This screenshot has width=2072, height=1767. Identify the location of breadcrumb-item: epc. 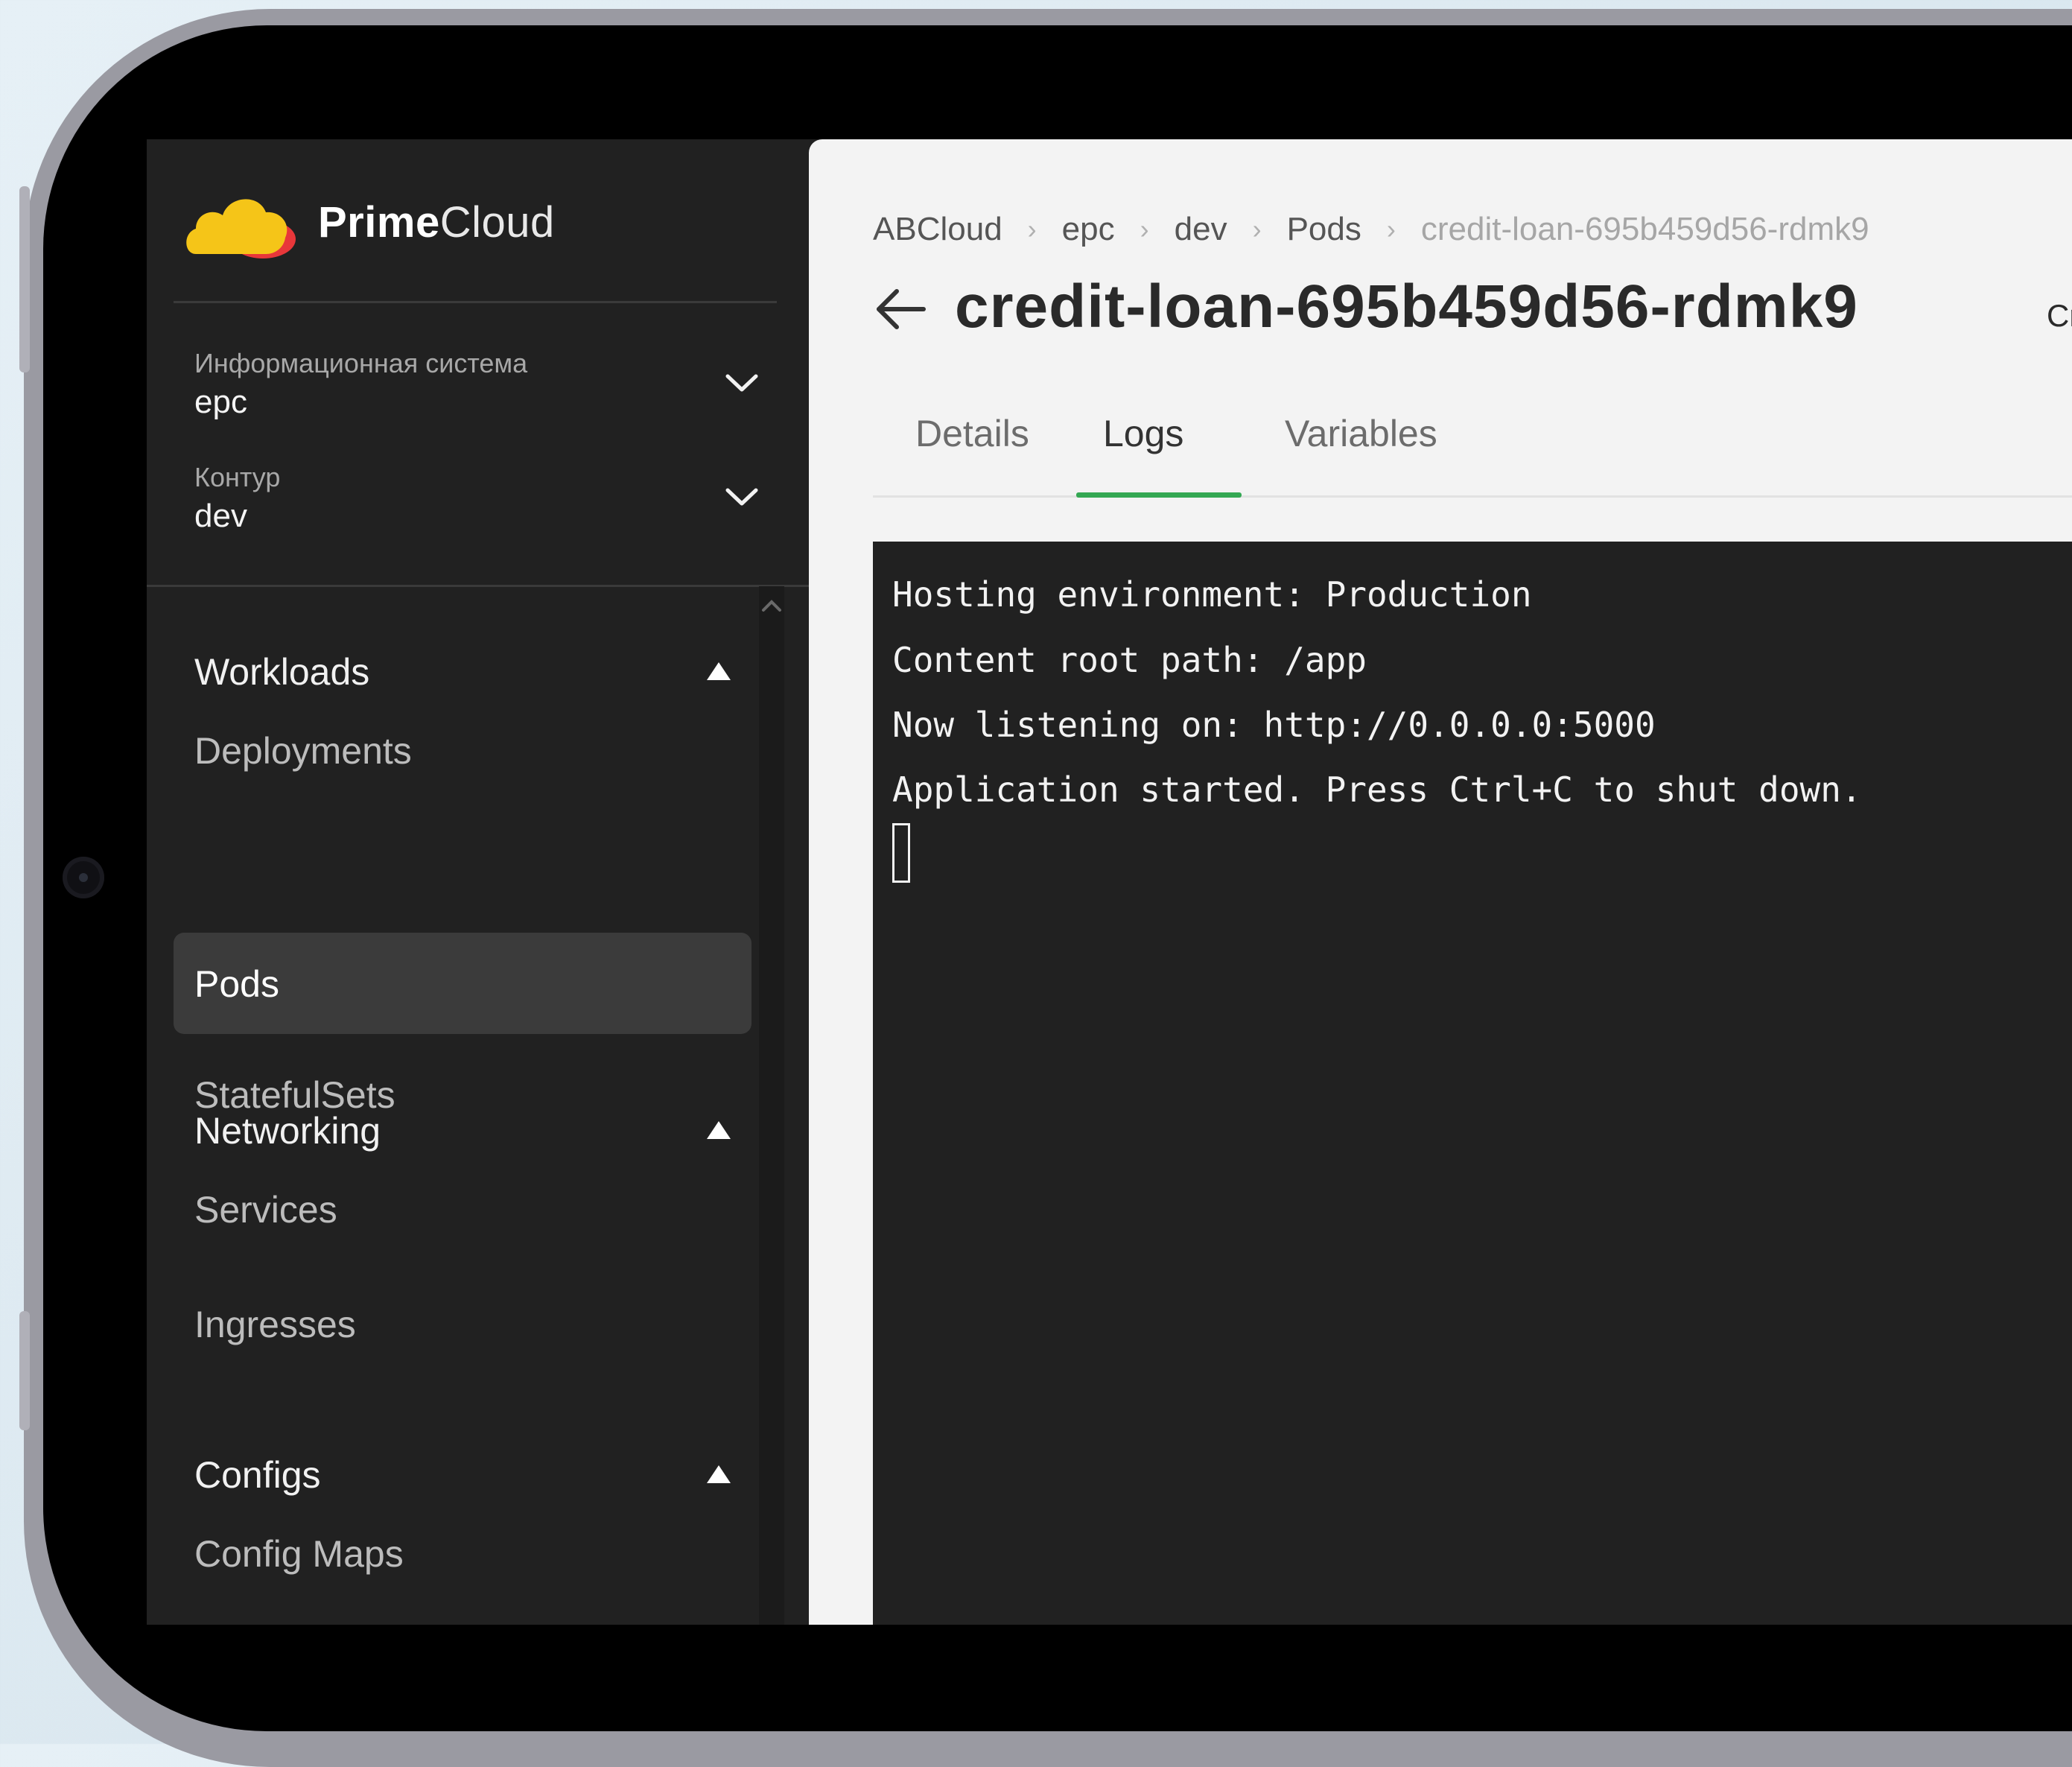
(1089, 229).